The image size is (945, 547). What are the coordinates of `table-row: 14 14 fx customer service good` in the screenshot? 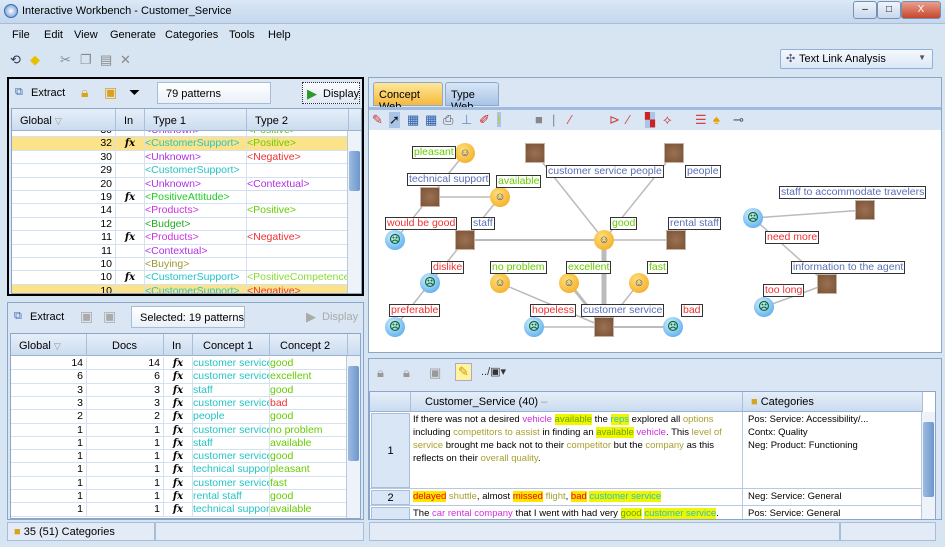 It's located at (179, 364).